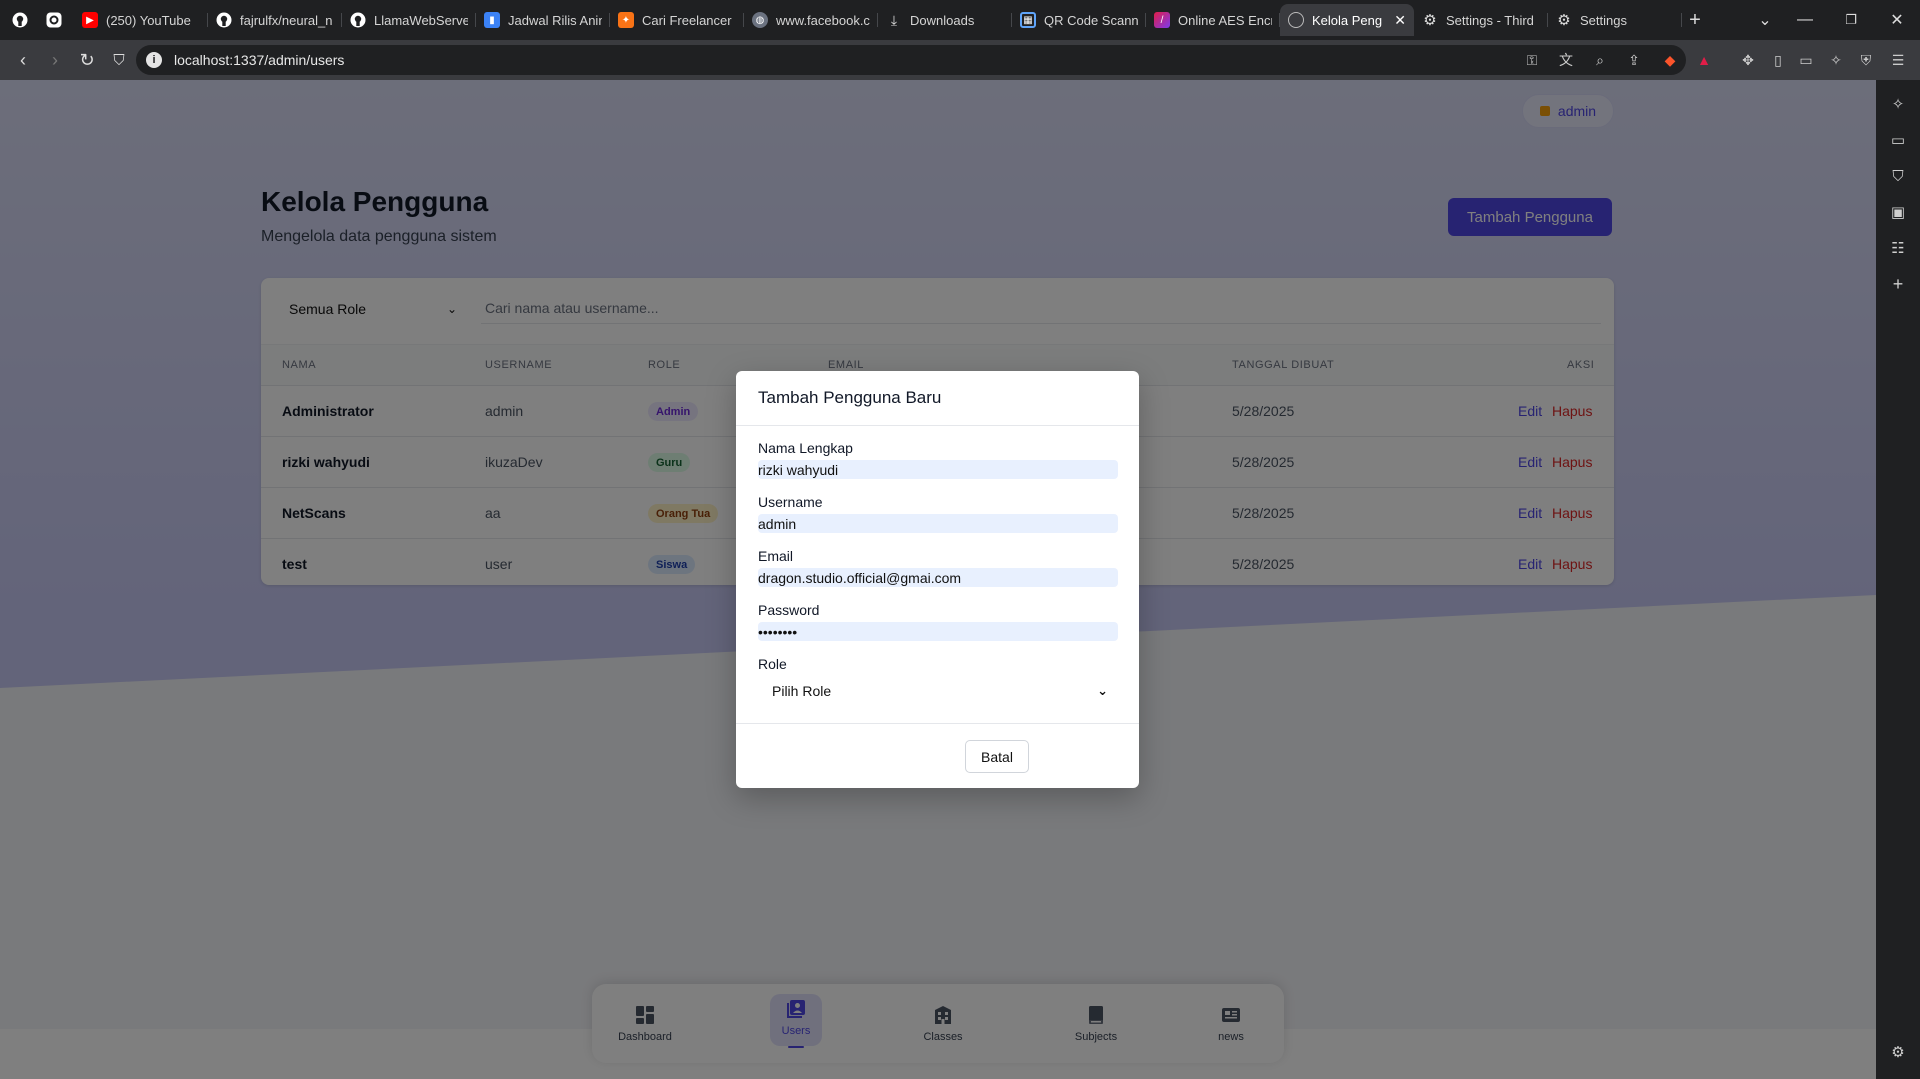  I want to click on close-window-button: ✕, so click(1897, 20).